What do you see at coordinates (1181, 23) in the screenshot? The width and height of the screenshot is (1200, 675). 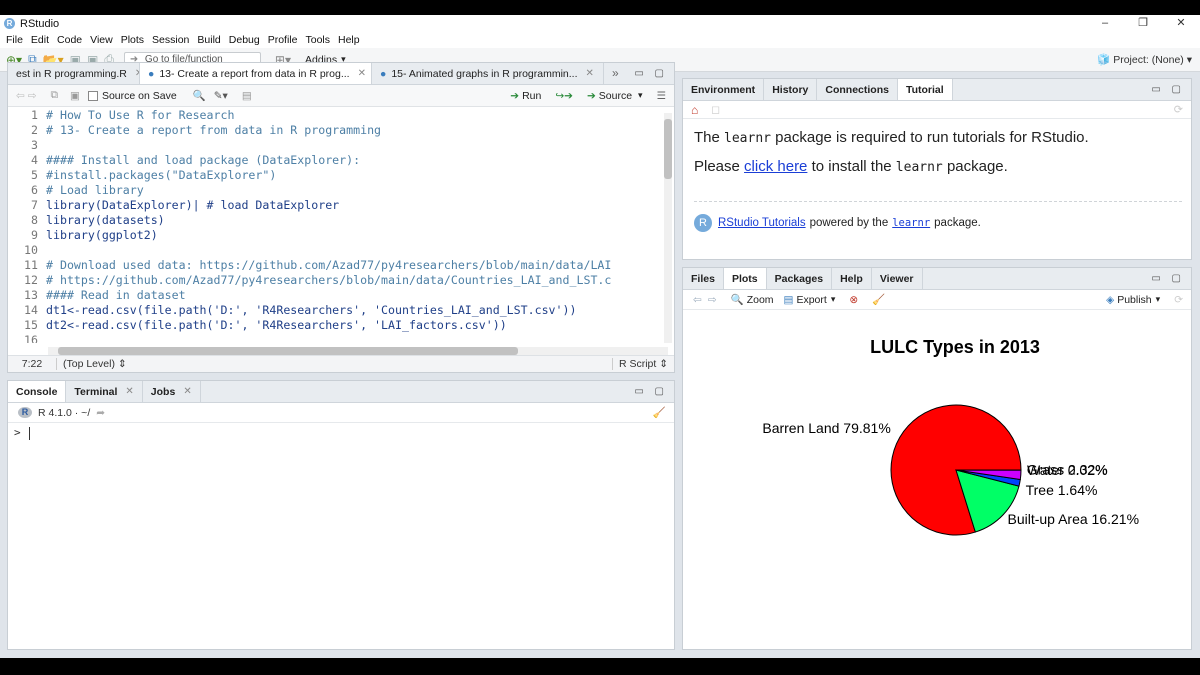 I see `close-button: ✕` at bounding box center [1181, 23].